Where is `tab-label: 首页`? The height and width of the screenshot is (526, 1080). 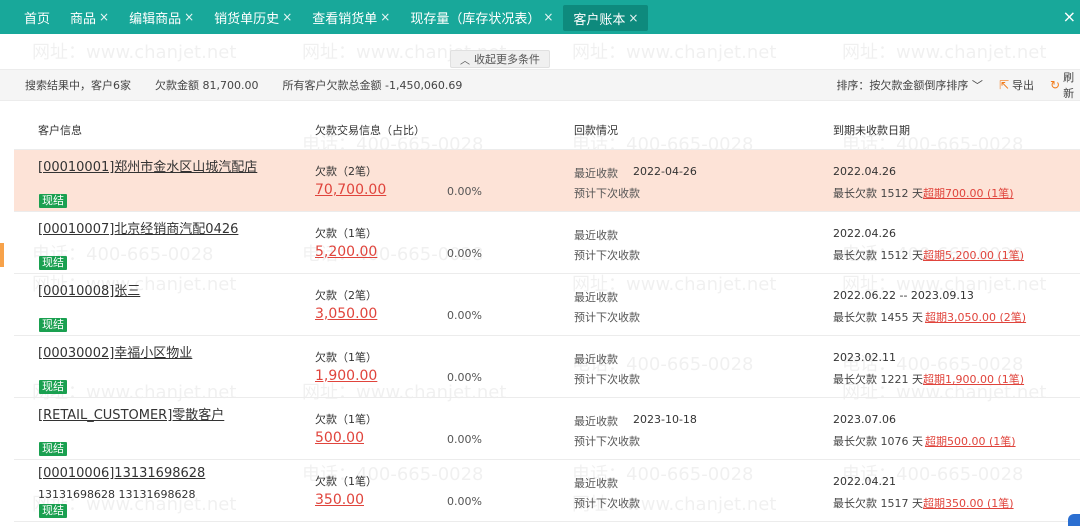 tab-label: 首页 is located at coordinates (37, 19).